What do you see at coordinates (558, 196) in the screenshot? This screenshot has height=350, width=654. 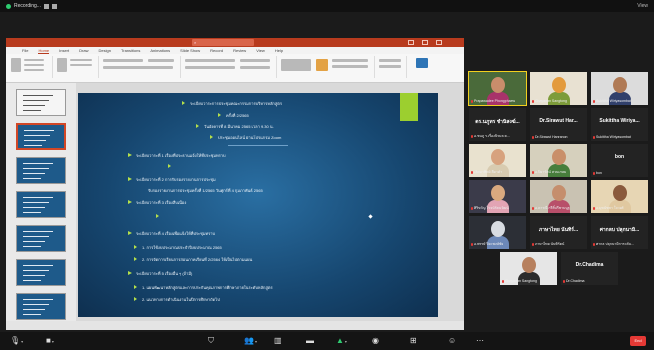 I see `participant-tile: อ.ดารณี กรีติ์ปรีชามนูฐ` at bounding box center [558, 196].